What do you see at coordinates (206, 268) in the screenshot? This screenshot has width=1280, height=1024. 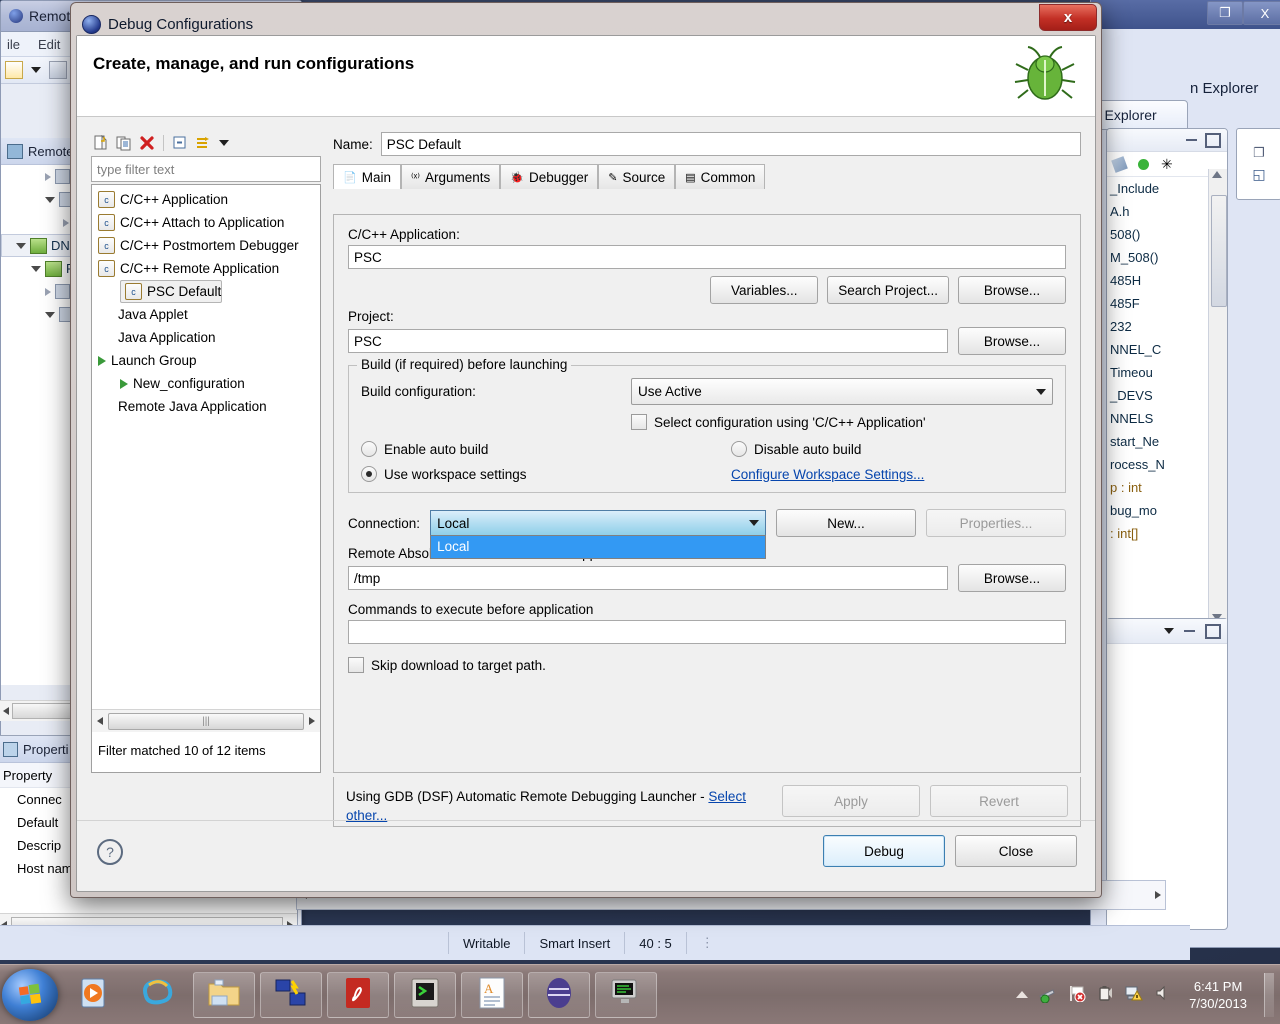 I see `config-tree-item: c C/C++ Remote Application` at bounding box center [206, 268].